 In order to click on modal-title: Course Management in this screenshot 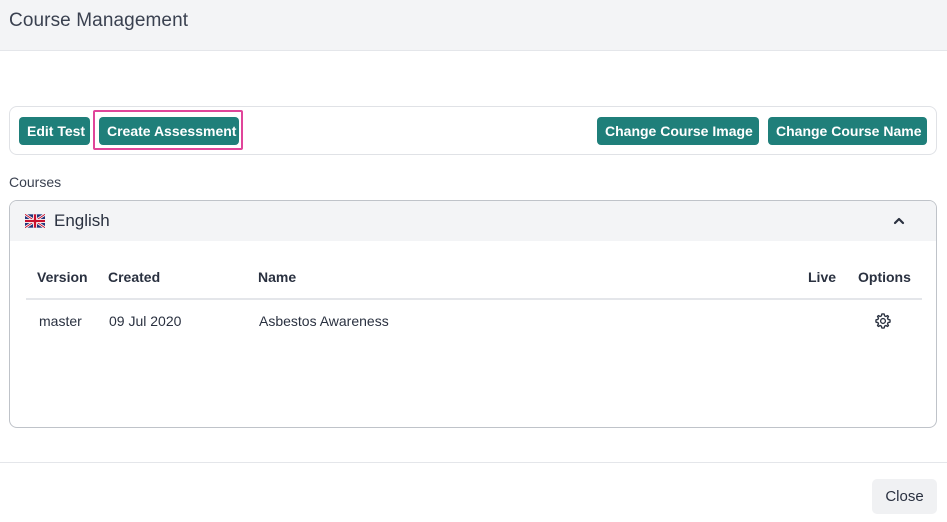, I will do `click(99, 20)`.